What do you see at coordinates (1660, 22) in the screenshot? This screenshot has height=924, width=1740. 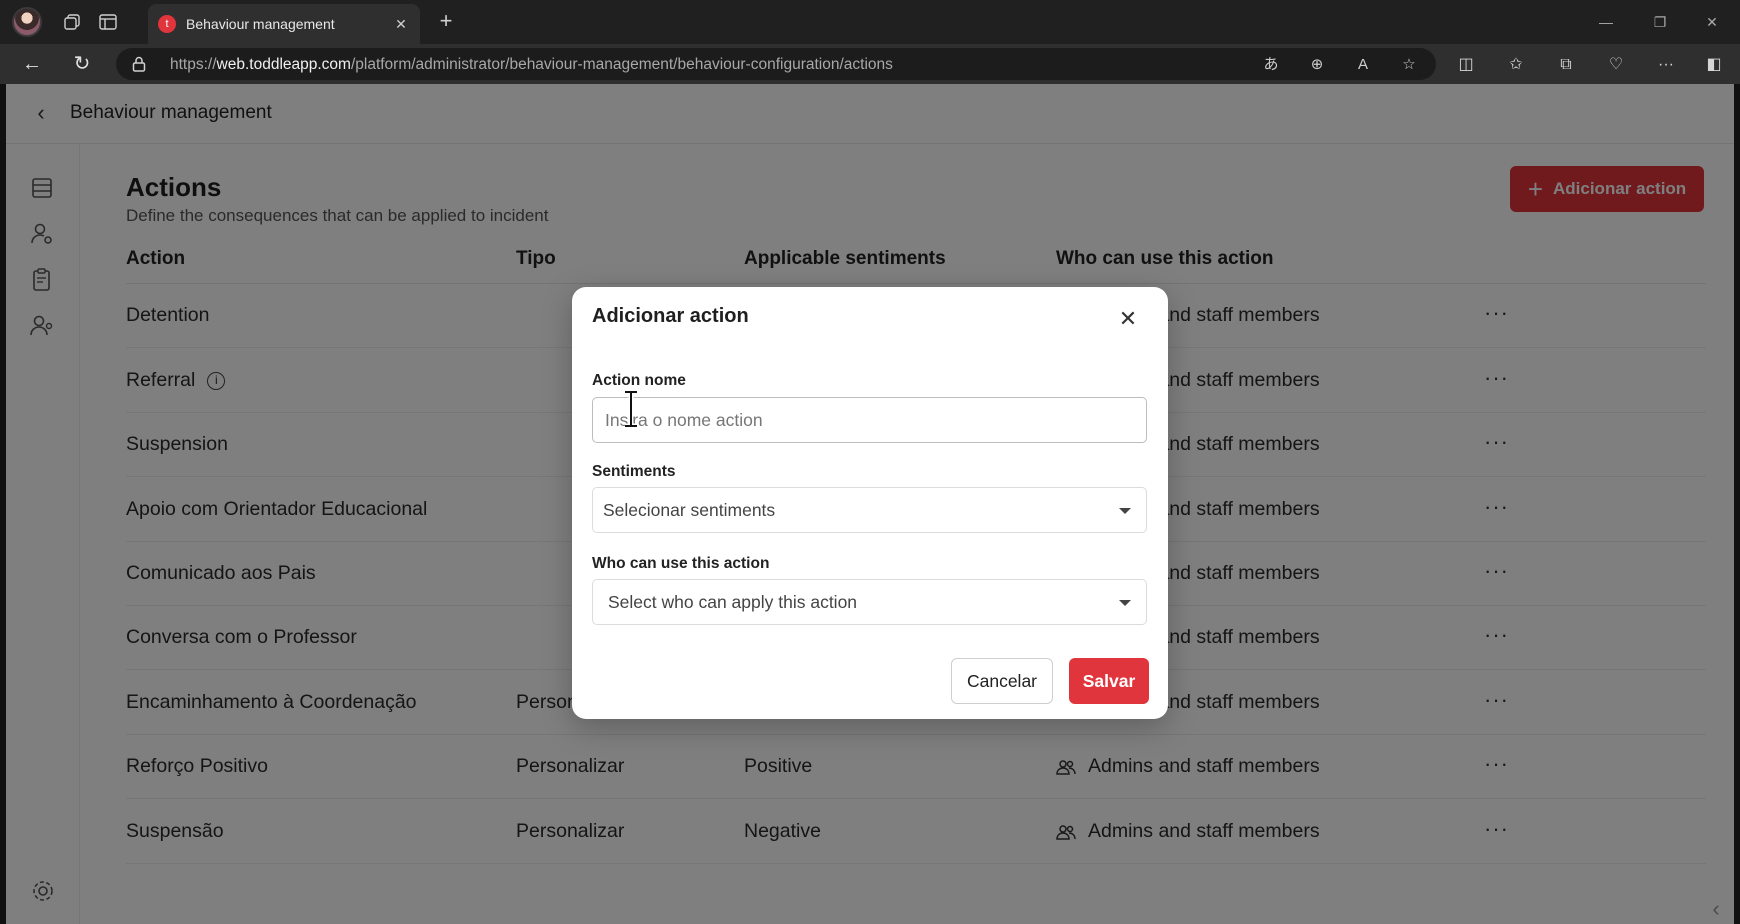 I see `restore-icon: ❐` at bounding box center [1660, 22].